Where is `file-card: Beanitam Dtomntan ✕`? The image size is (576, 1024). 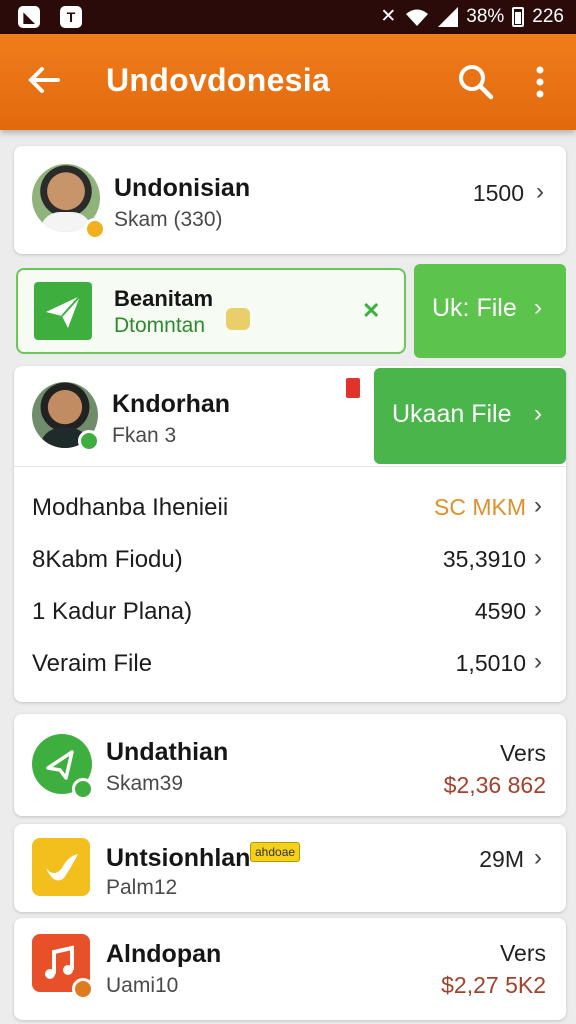 file-card: Beanitam Dtomntan ✕ is located at coordinates (211, 311).